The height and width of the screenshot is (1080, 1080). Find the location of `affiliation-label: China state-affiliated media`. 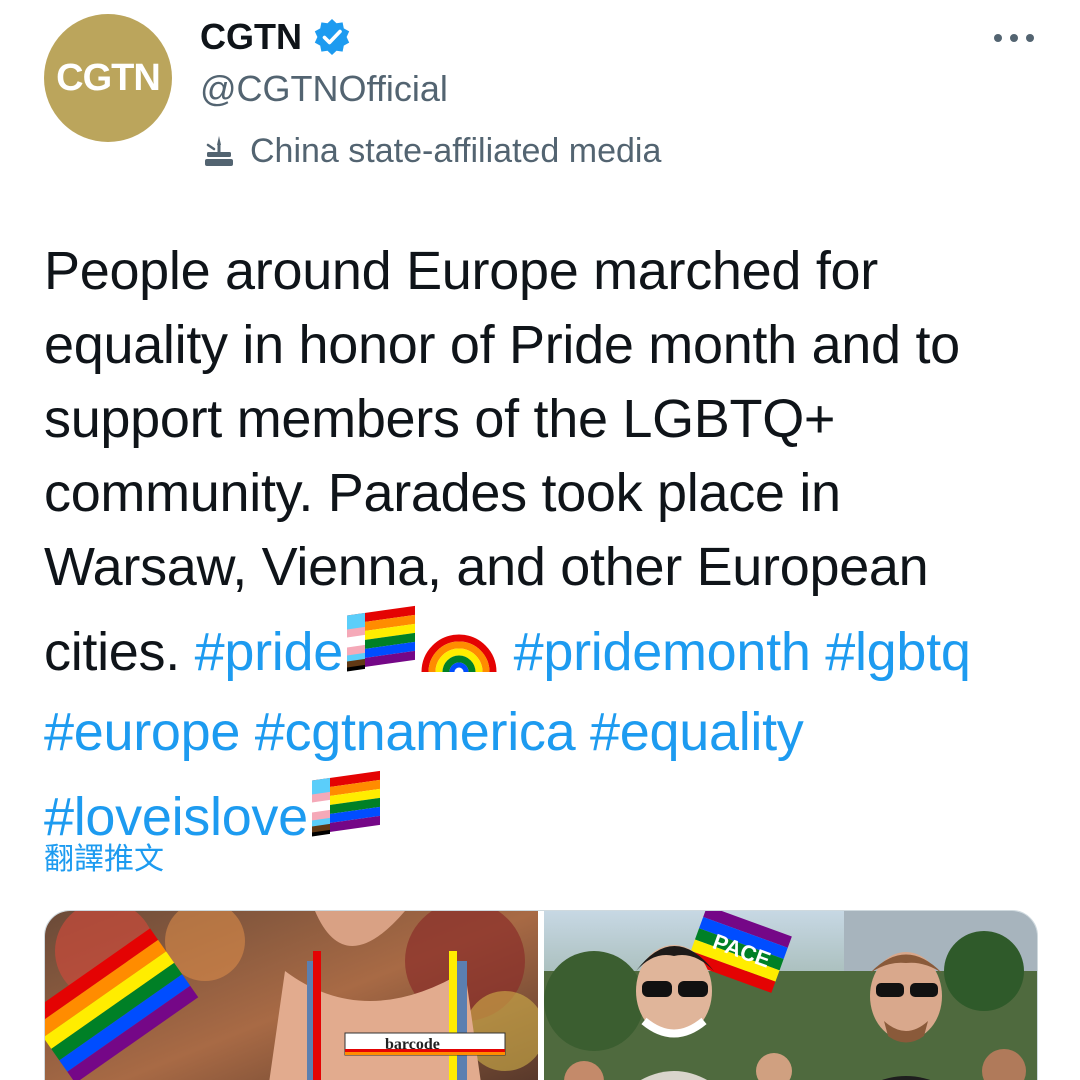

affiliation-label: China state-affiliated media is located at coordinates (430, 151).